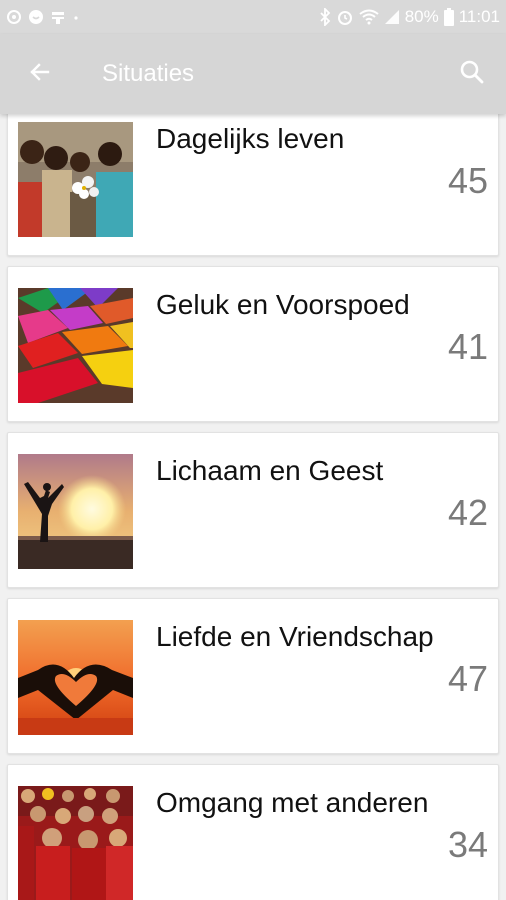 Image resolution: width=506 pixels, height=900 pixels. I want to click on dot-icon, so click(76, 17).